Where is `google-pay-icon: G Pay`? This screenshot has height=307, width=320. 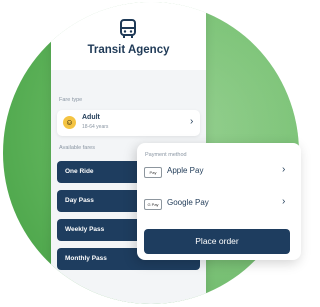 google-pay-icon: G Pay is located at coordinates (153, 204).